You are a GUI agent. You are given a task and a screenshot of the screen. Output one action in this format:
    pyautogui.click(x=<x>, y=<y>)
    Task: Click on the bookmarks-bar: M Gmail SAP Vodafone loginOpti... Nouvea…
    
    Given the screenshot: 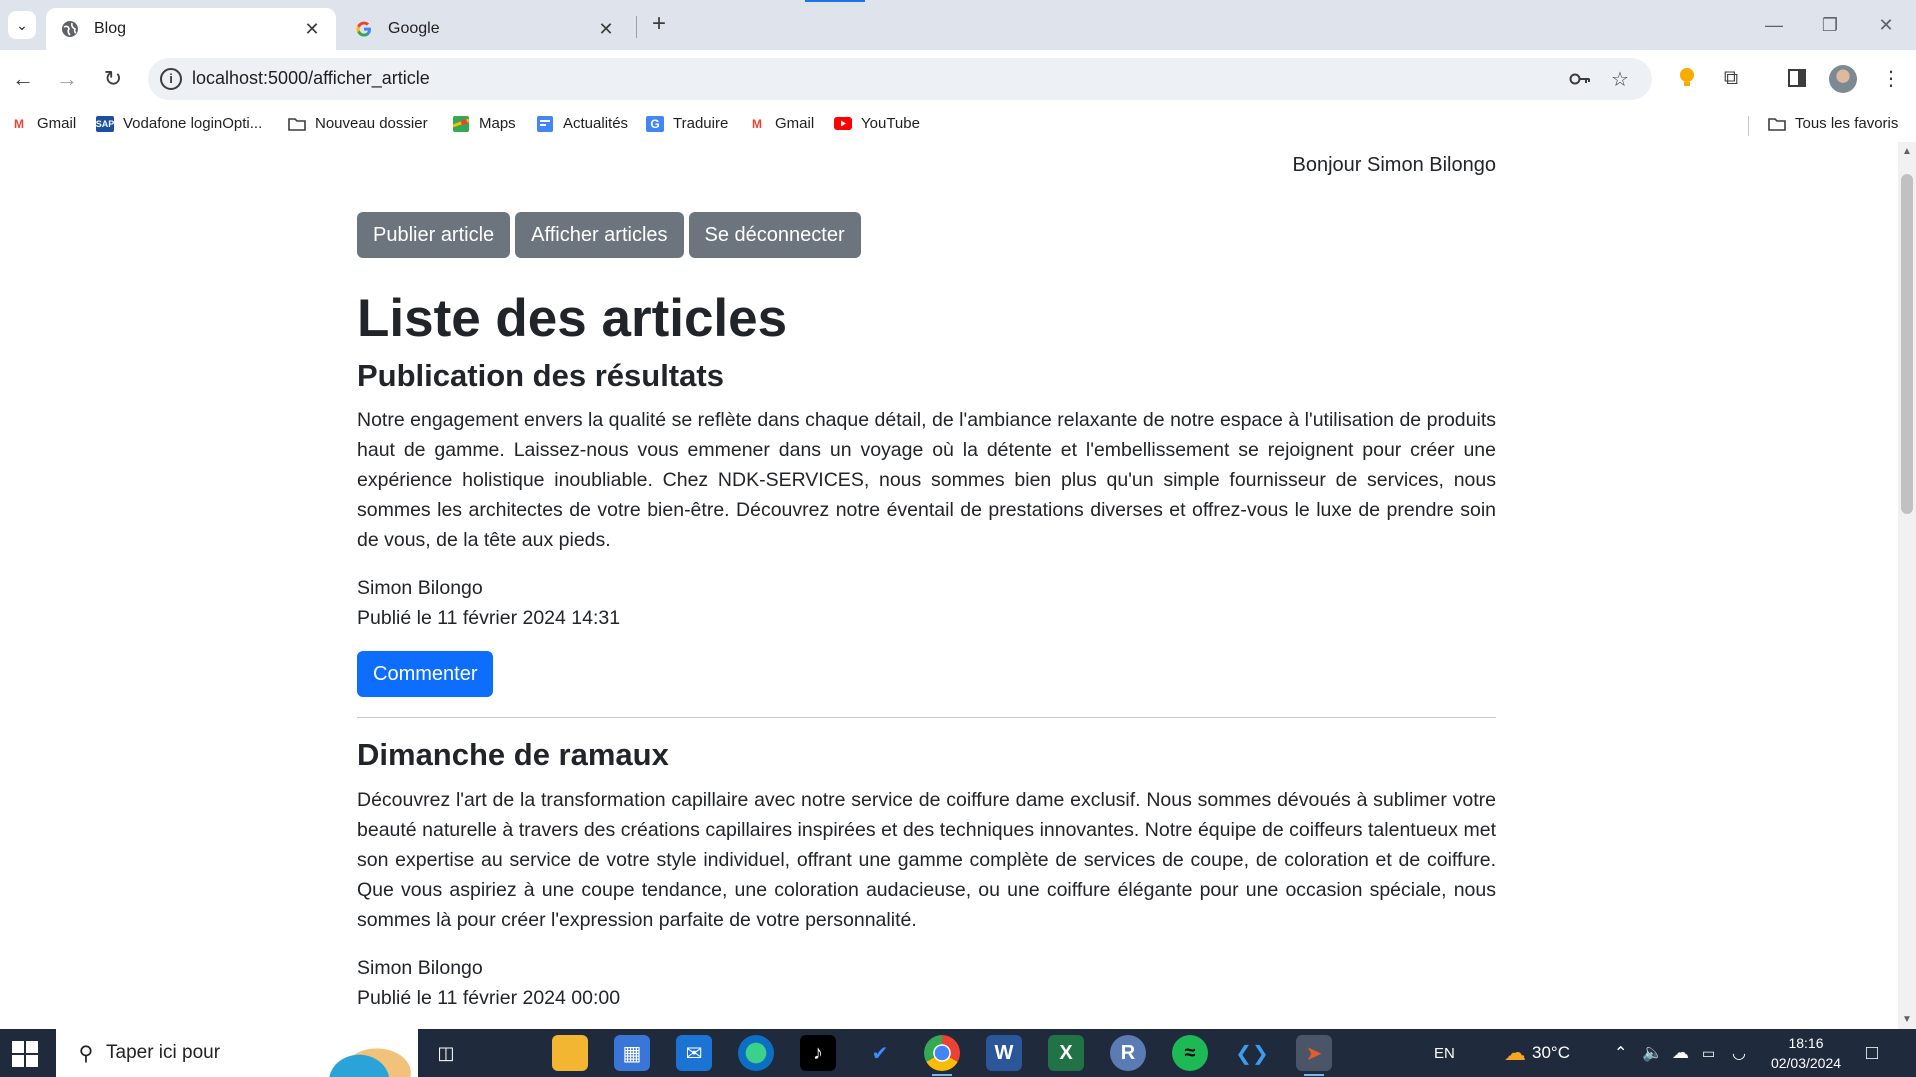 What is the action you would take?
    pyautogui.click(x=958, y=125)
    